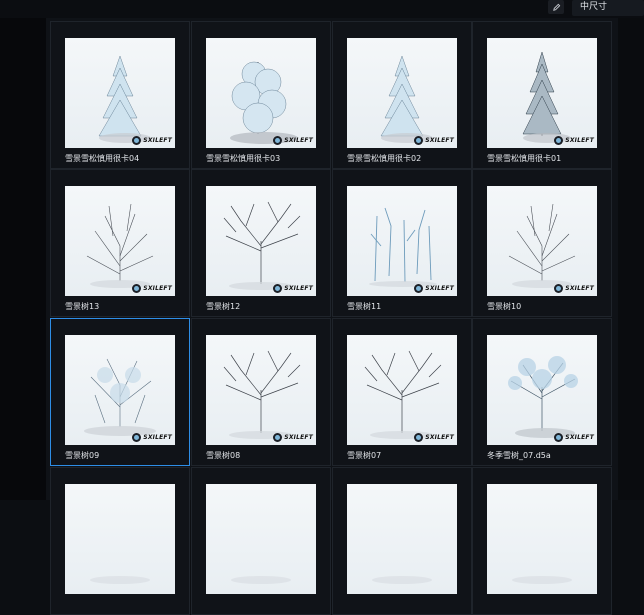  Describe the element at coordinates (384, 158) in the screenshot. I see `asset-label: 雪景雪松慎用很卡02` at that location.